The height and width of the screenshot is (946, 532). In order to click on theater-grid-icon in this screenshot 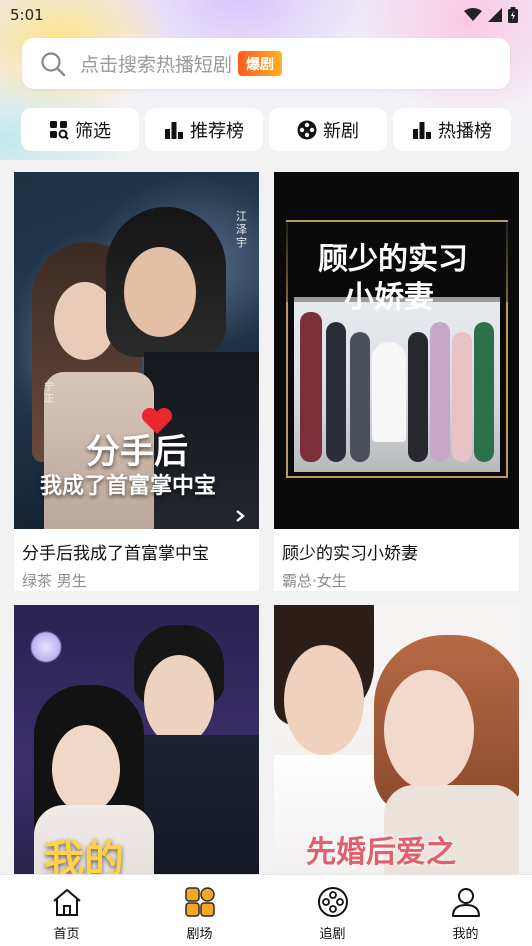, I will do `click(199, 902)`.